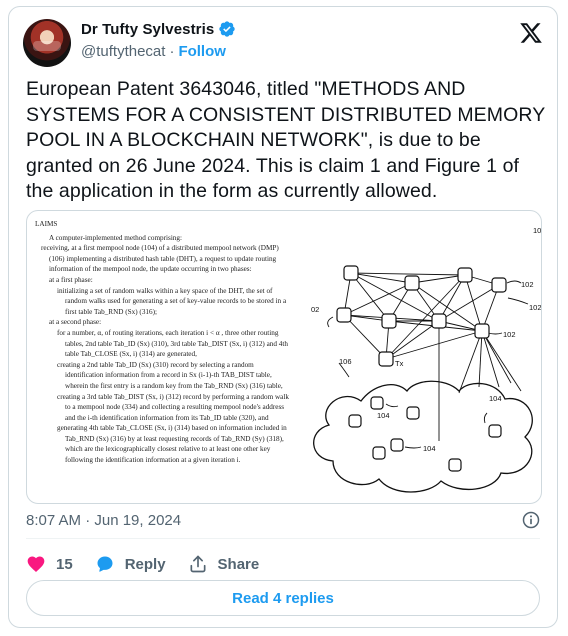  I want to click on heart-icon, so click(36, 564).